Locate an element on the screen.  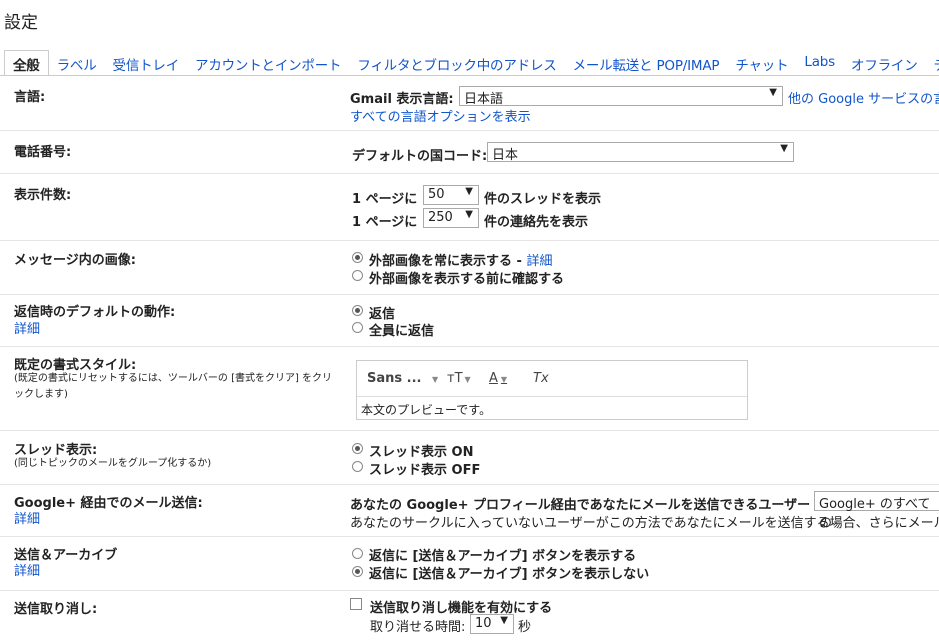
page-title: 設定 is located at coordinates (21, 23).